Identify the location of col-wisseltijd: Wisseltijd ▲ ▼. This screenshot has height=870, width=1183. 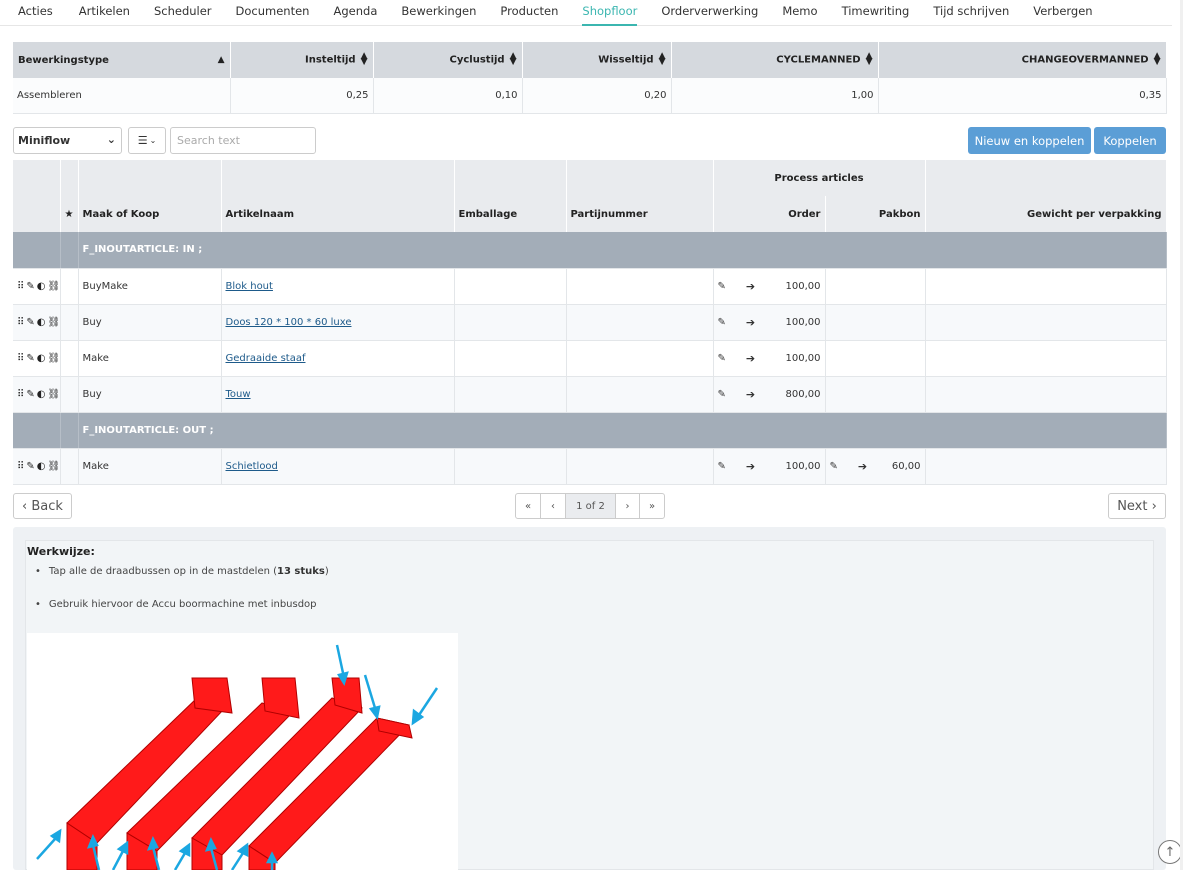
(597, 60).